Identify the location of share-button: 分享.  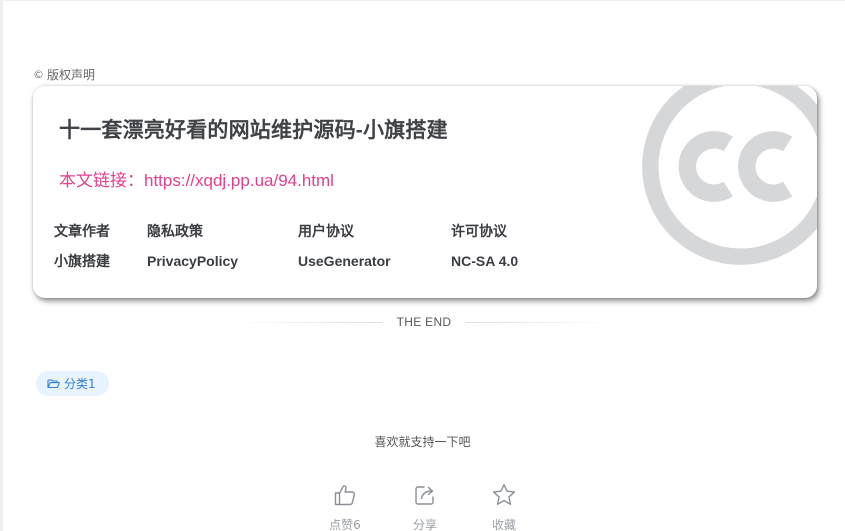
(425, 506).